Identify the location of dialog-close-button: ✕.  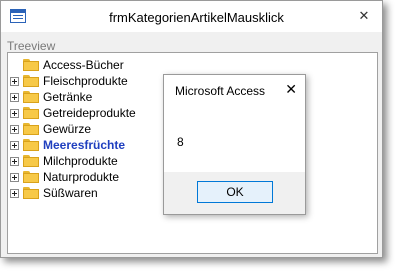
(291, 89).